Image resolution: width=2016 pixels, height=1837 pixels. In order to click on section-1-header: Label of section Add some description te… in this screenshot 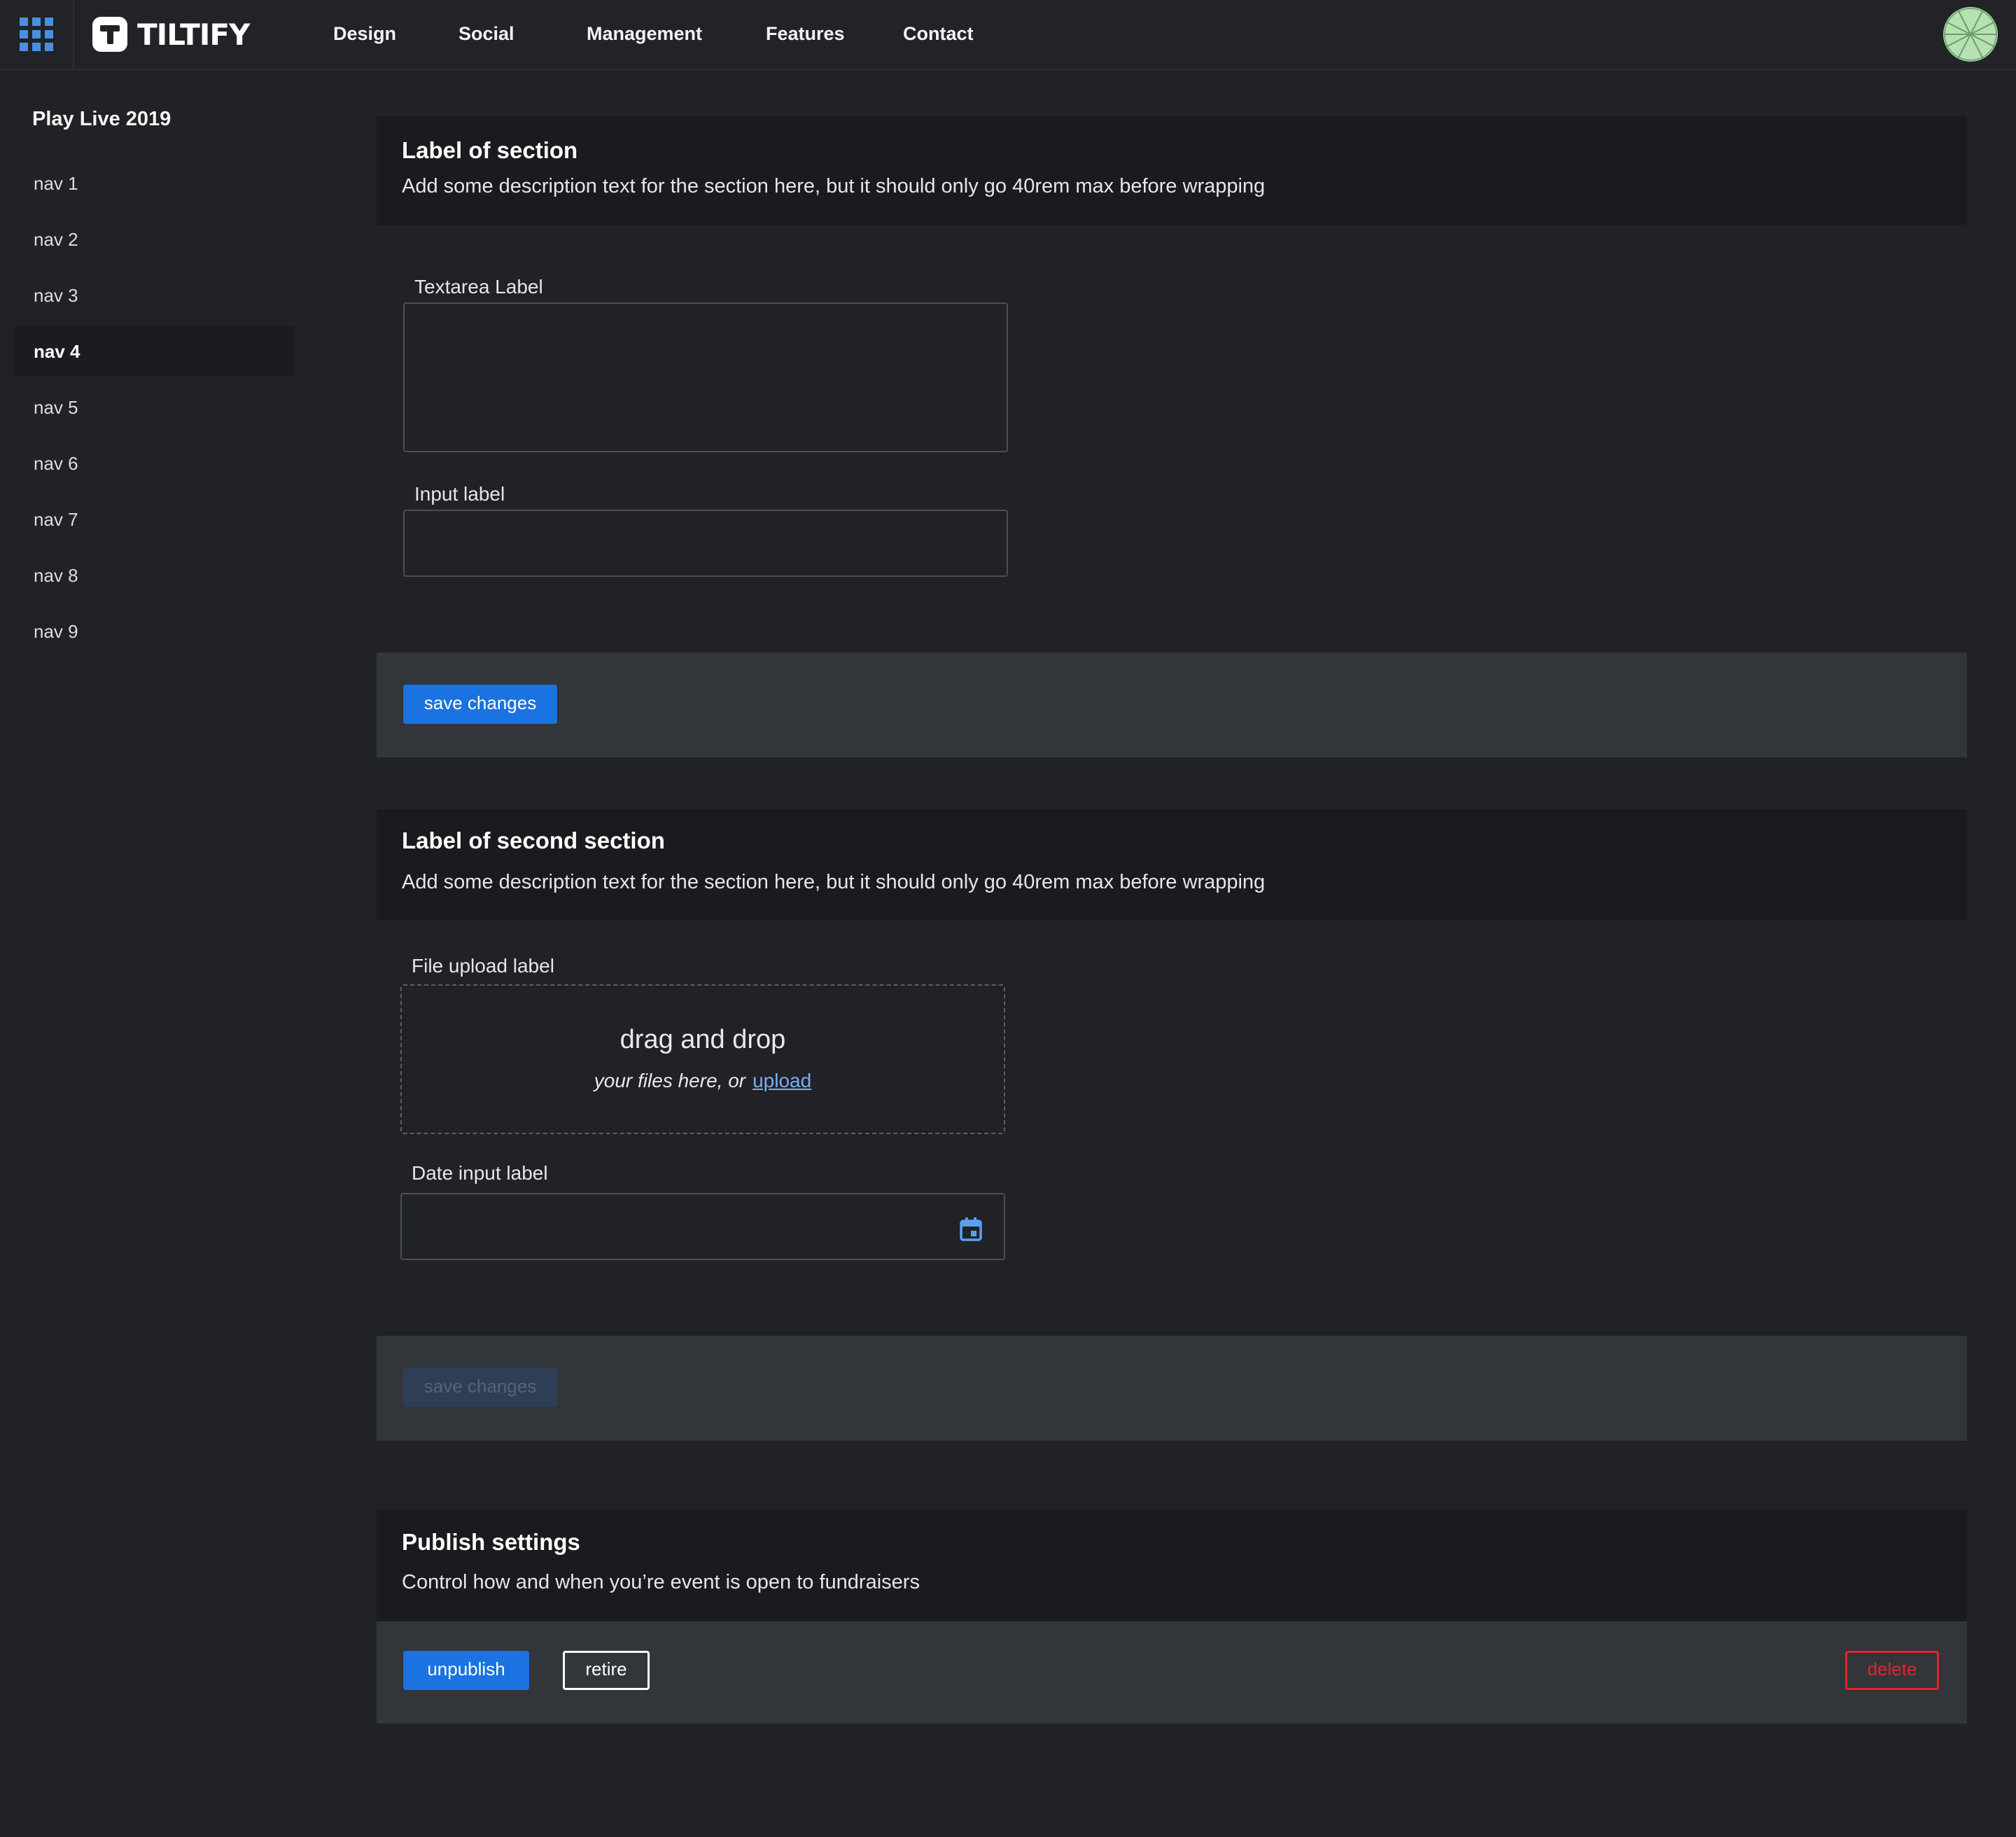, I will do `click(1172, 170)`.